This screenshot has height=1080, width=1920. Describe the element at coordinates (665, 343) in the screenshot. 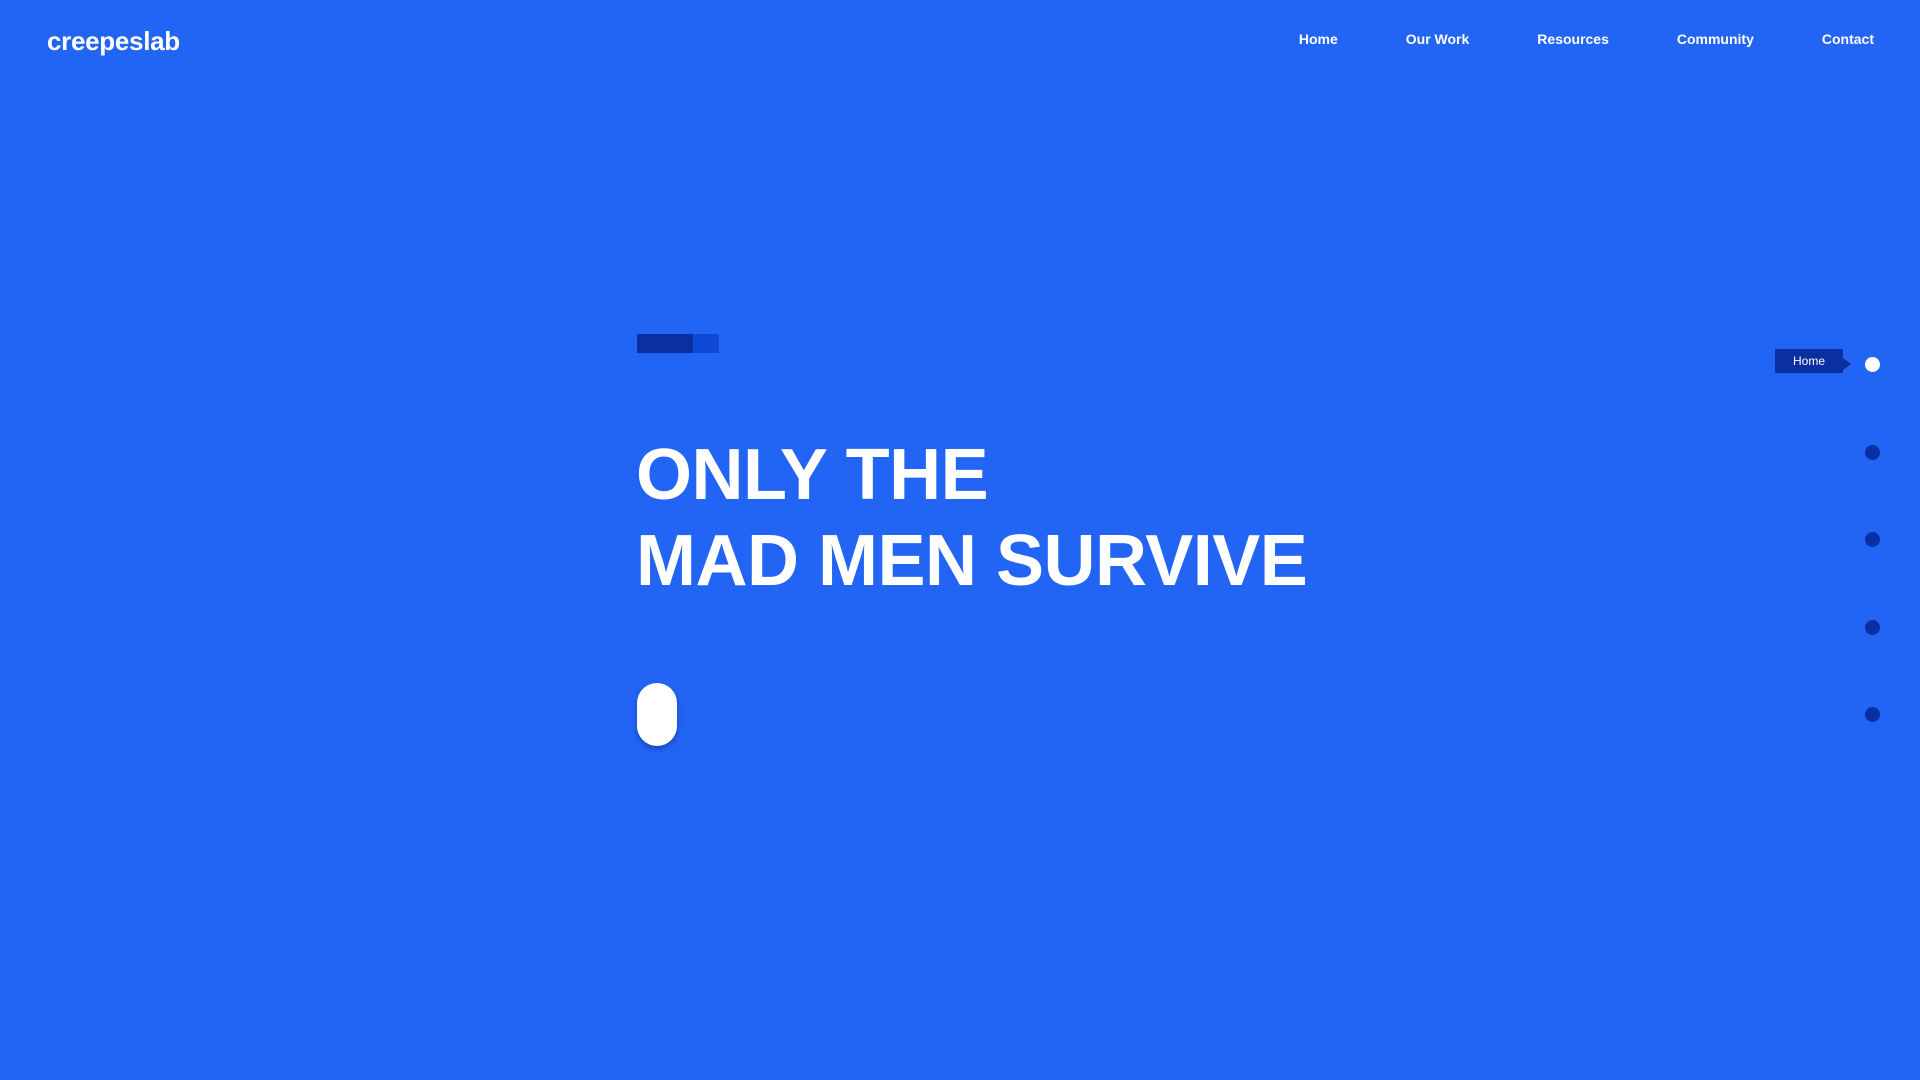

I see `accent-bar-dark` at that location.